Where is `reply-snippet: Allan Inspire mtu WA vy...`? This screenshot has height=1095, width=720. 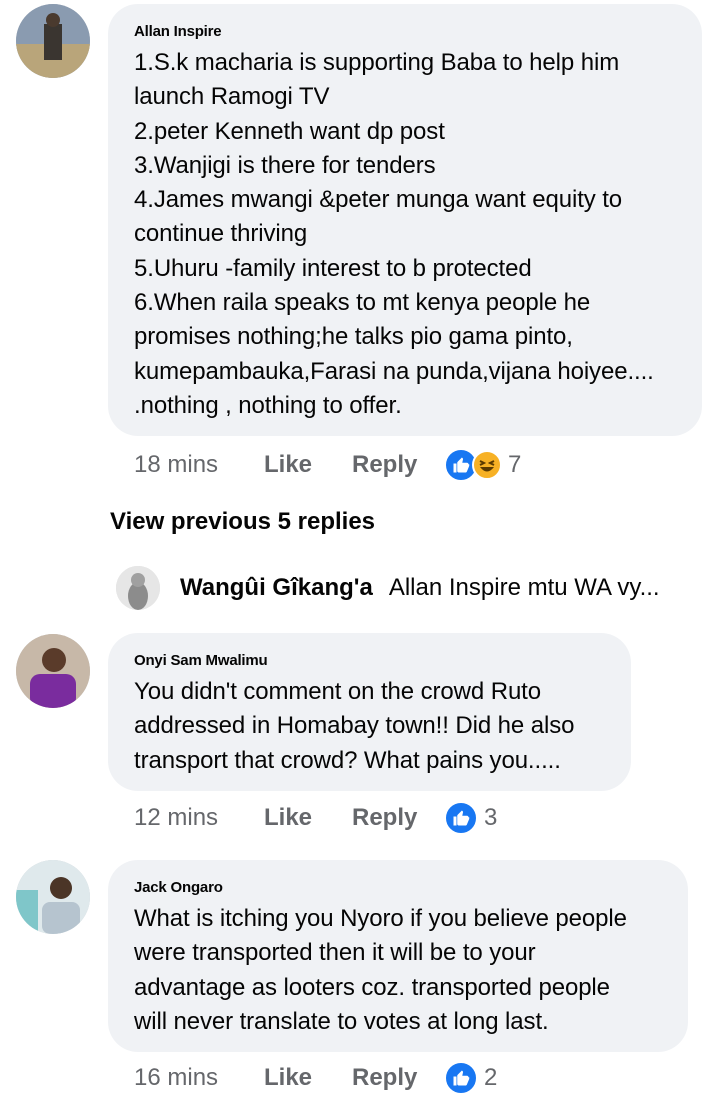
reply-snippet: Allan Inspire mtu WA vy... is located at coordinates (524, 587).